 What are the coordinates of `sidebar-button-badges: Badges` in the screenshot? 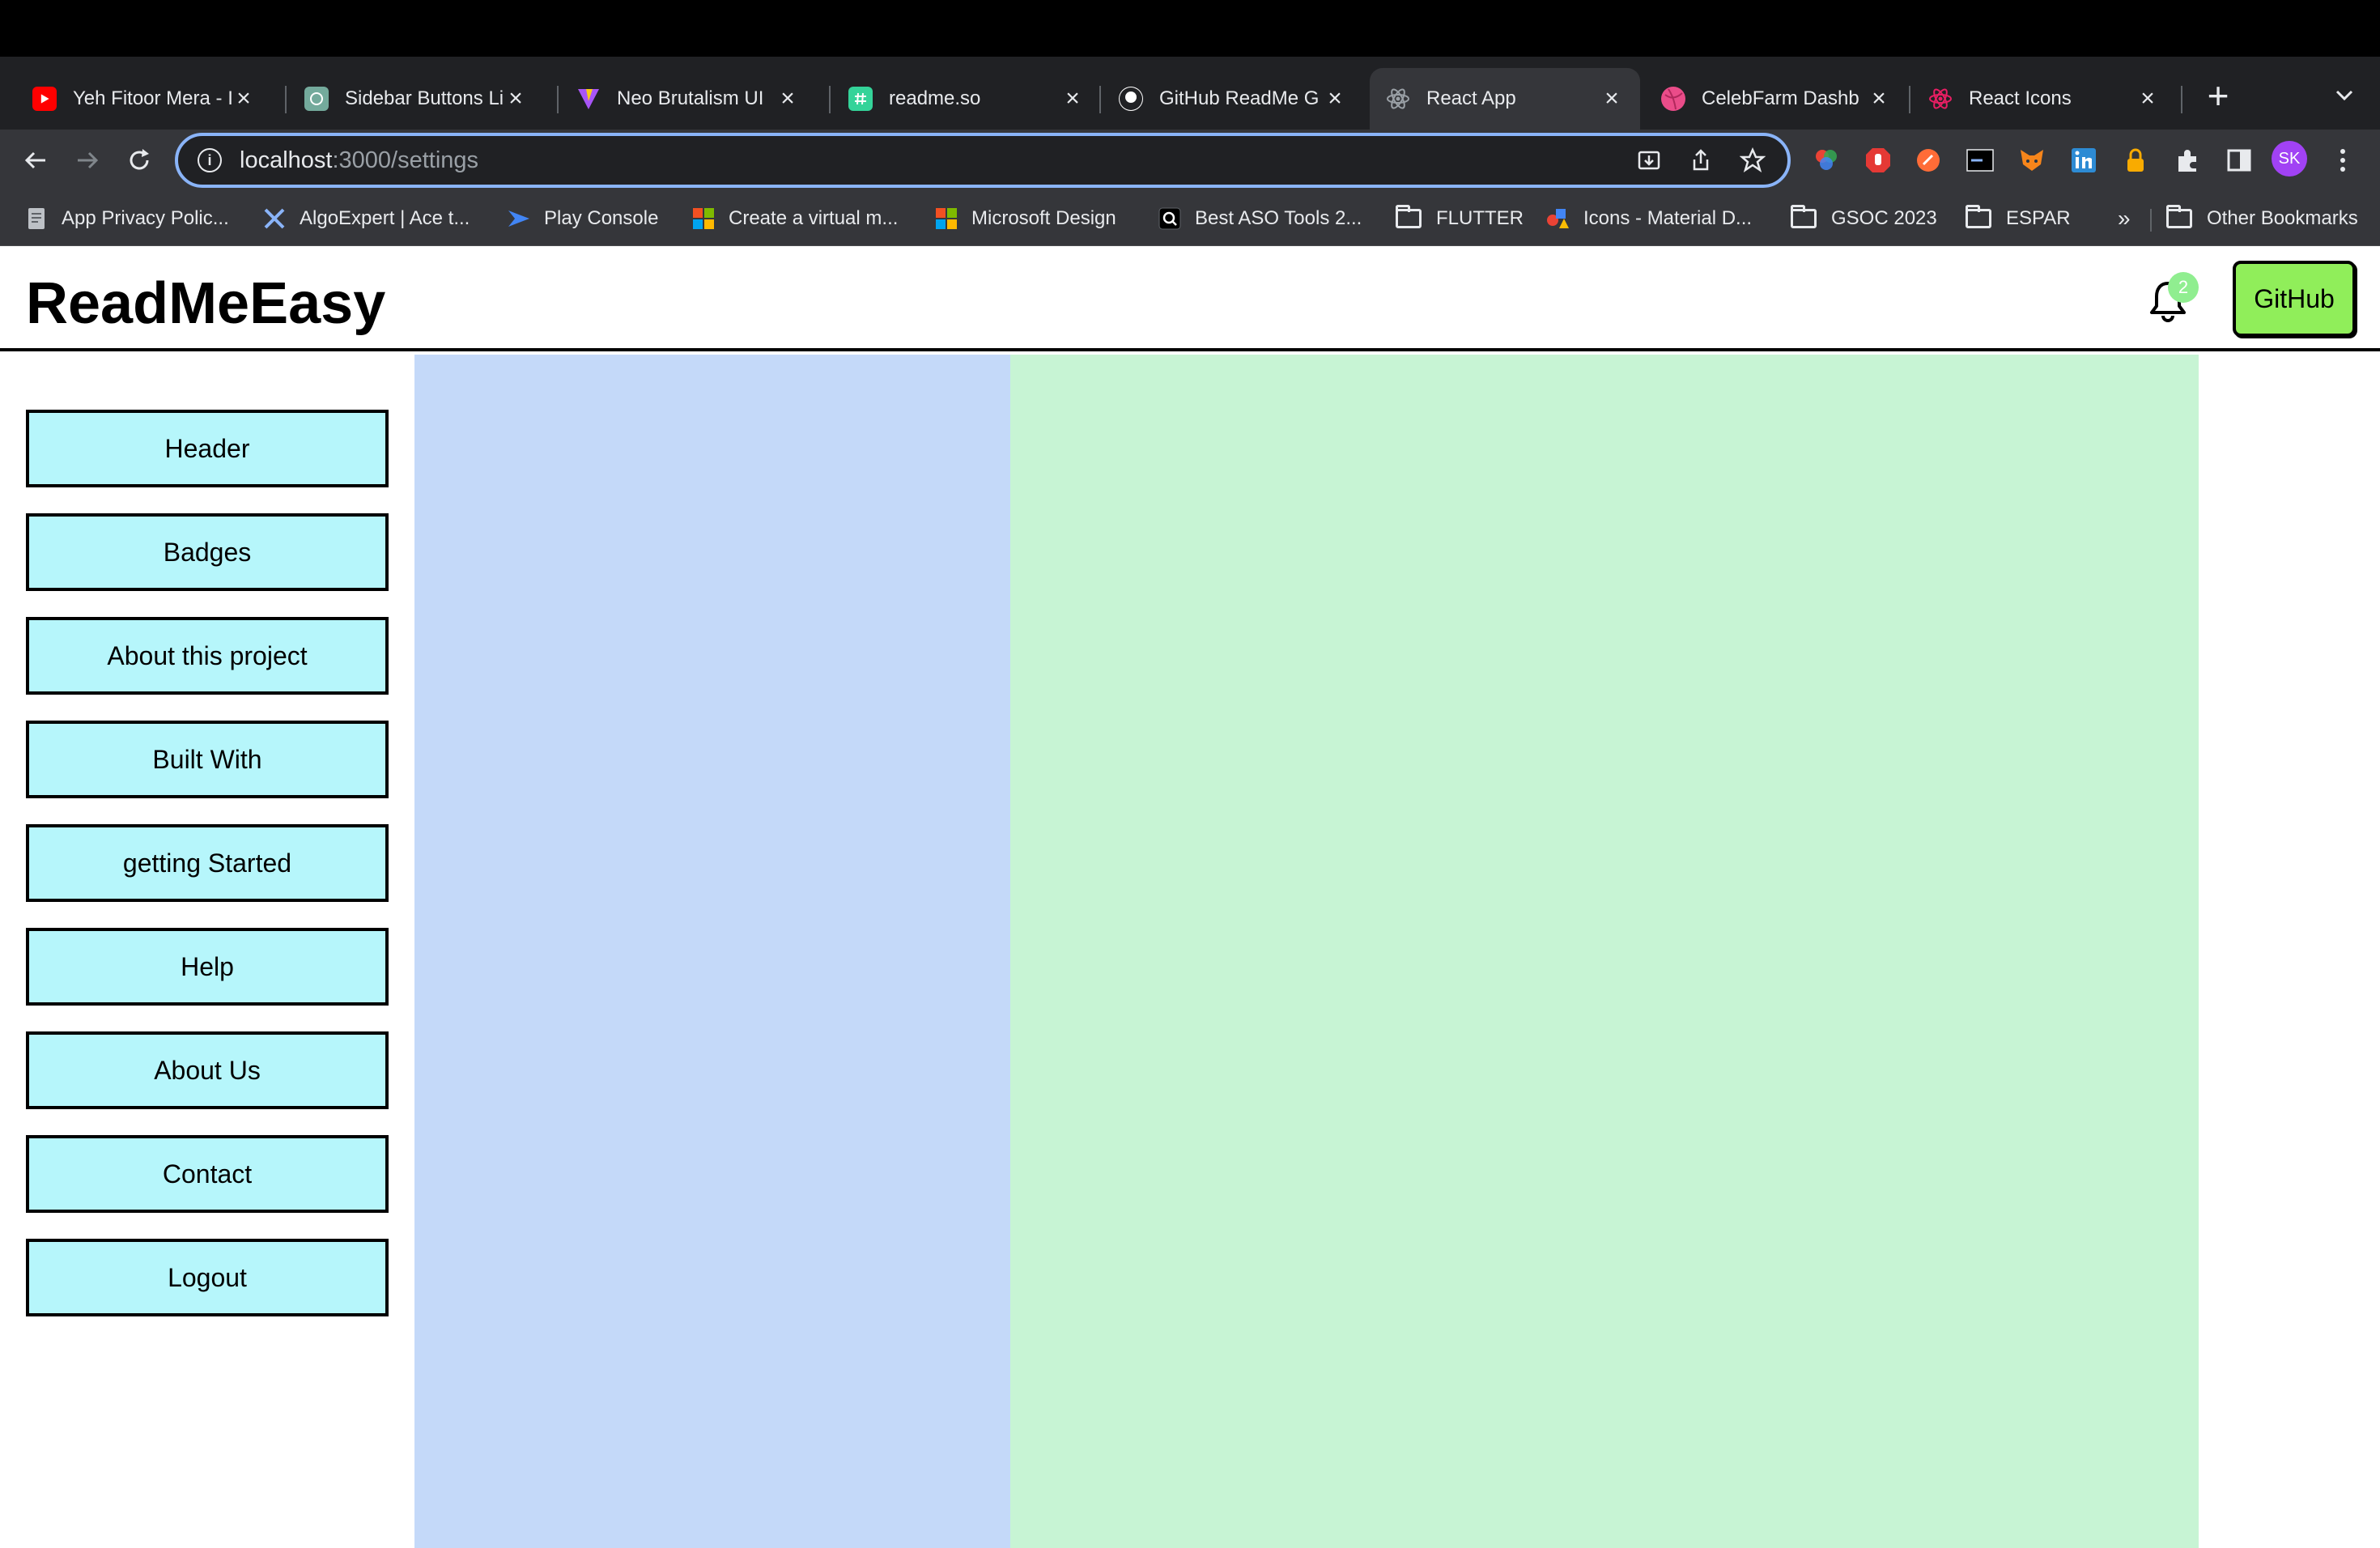 It's located at (207, 552).